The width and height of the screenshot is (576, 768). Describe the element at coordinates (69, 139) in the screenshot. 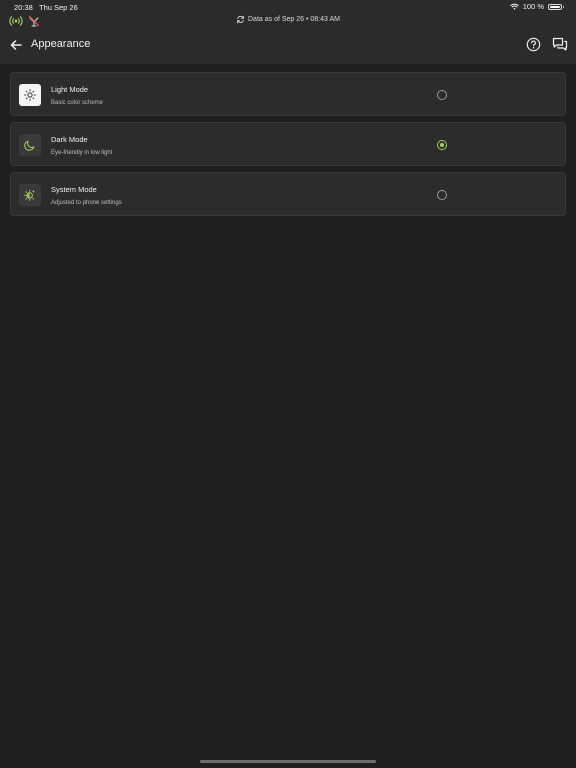

I see `option-title: Dark Mode` at that location.